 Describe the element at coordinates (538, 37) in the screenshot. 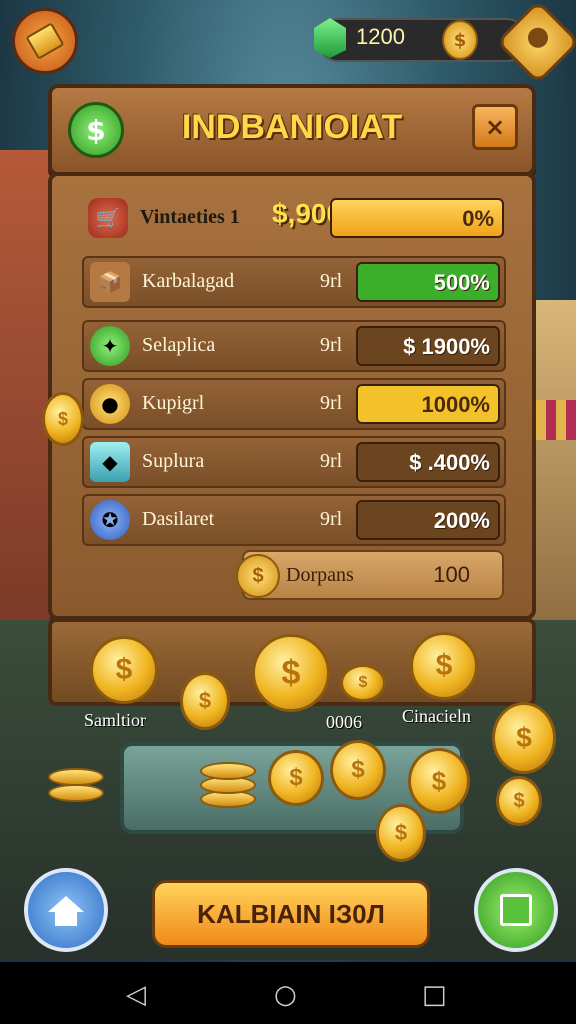

I see `gear-icon` at that location.